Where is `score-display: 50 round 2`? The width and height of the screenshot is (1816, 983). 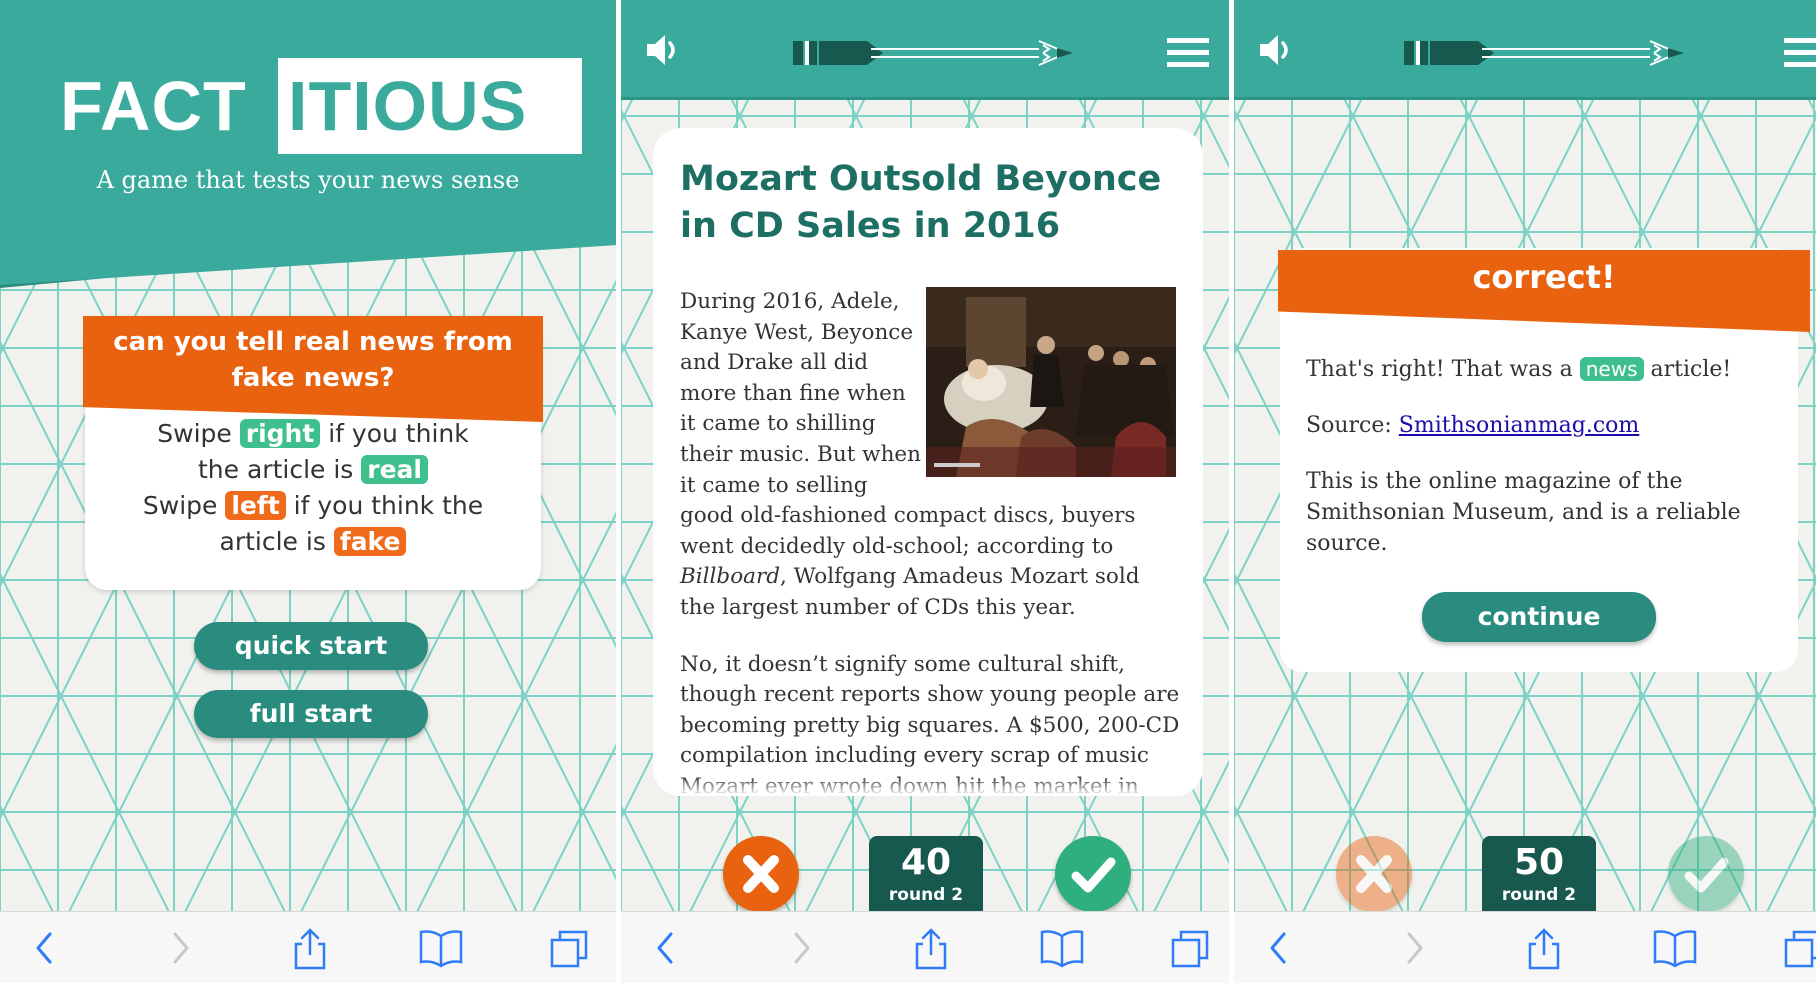 score-display: 50 round 2 is located at coordinates (1539, 877).